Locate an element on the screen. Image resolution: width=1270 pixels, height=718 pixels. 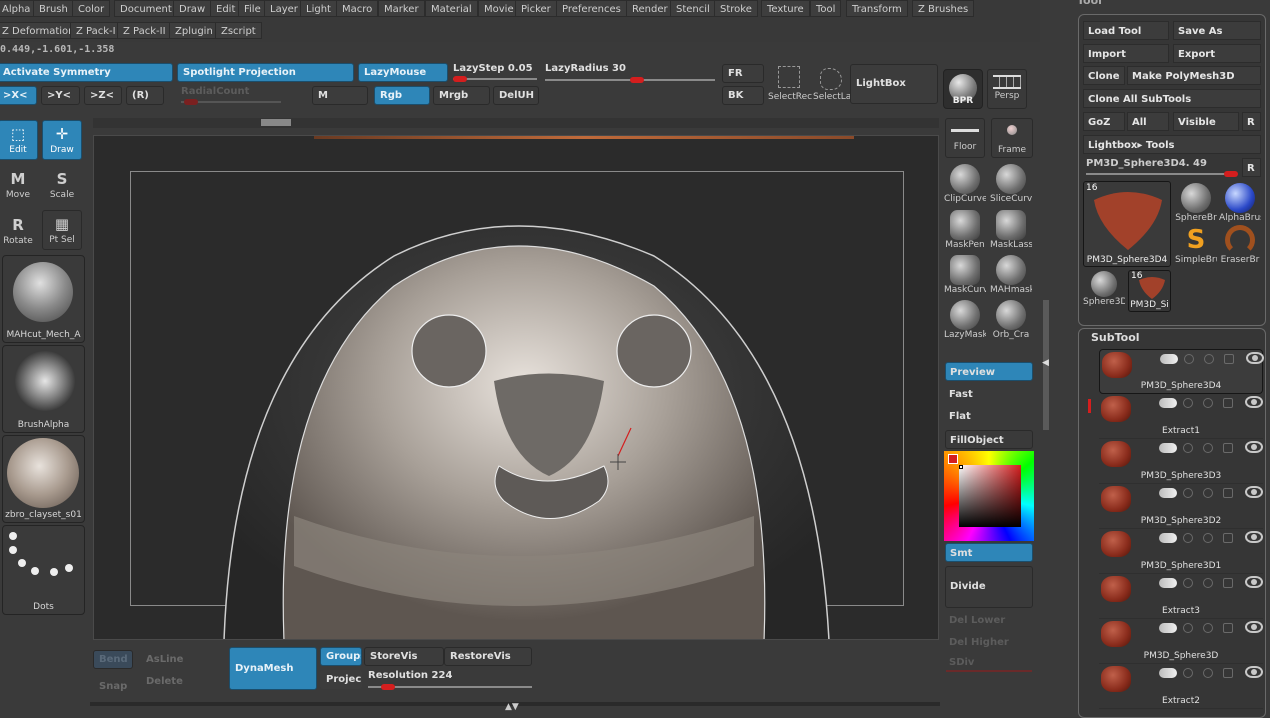
smt-button: Smt is located at coordinates (989, 552).